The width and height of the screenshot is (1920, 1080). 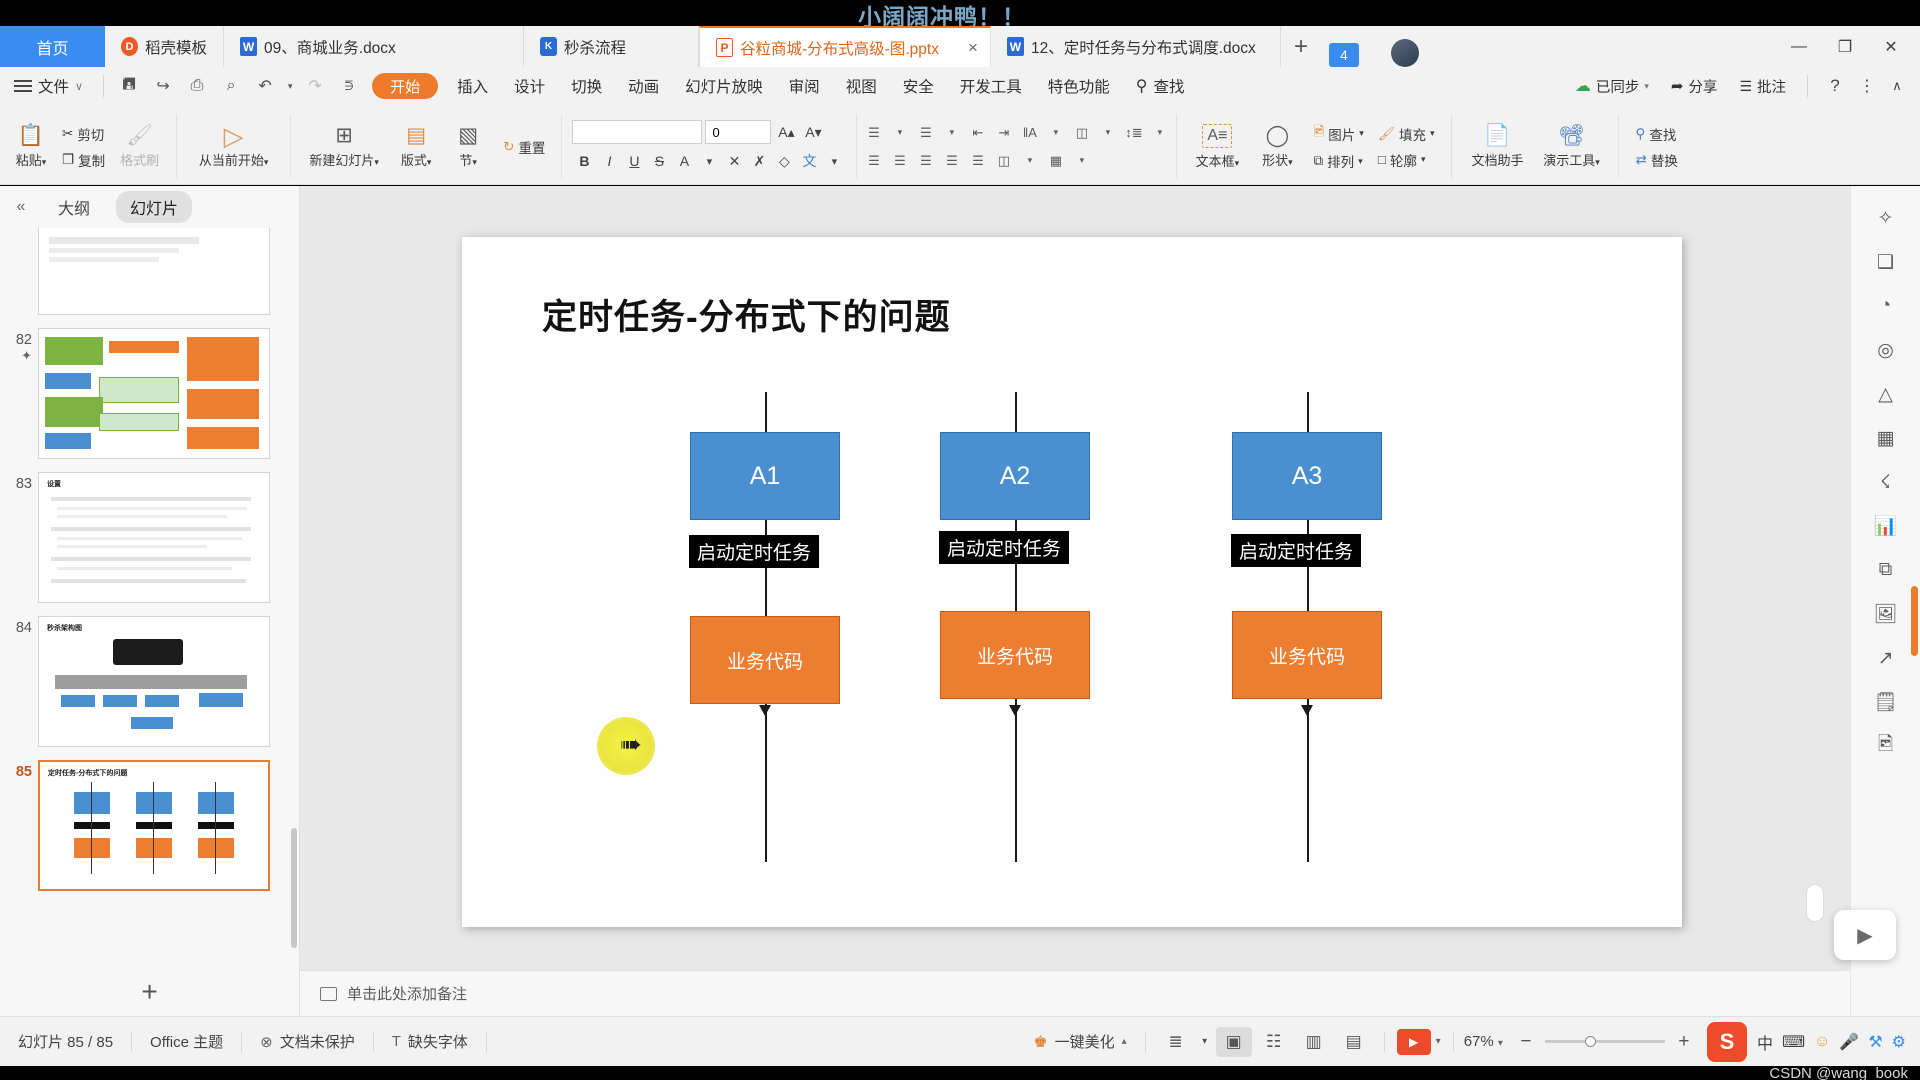 What do you see at coordinates (524, 147) in the screenshot?
I see `reset-button: ↻ 重置` at bounding box center [524, 147].